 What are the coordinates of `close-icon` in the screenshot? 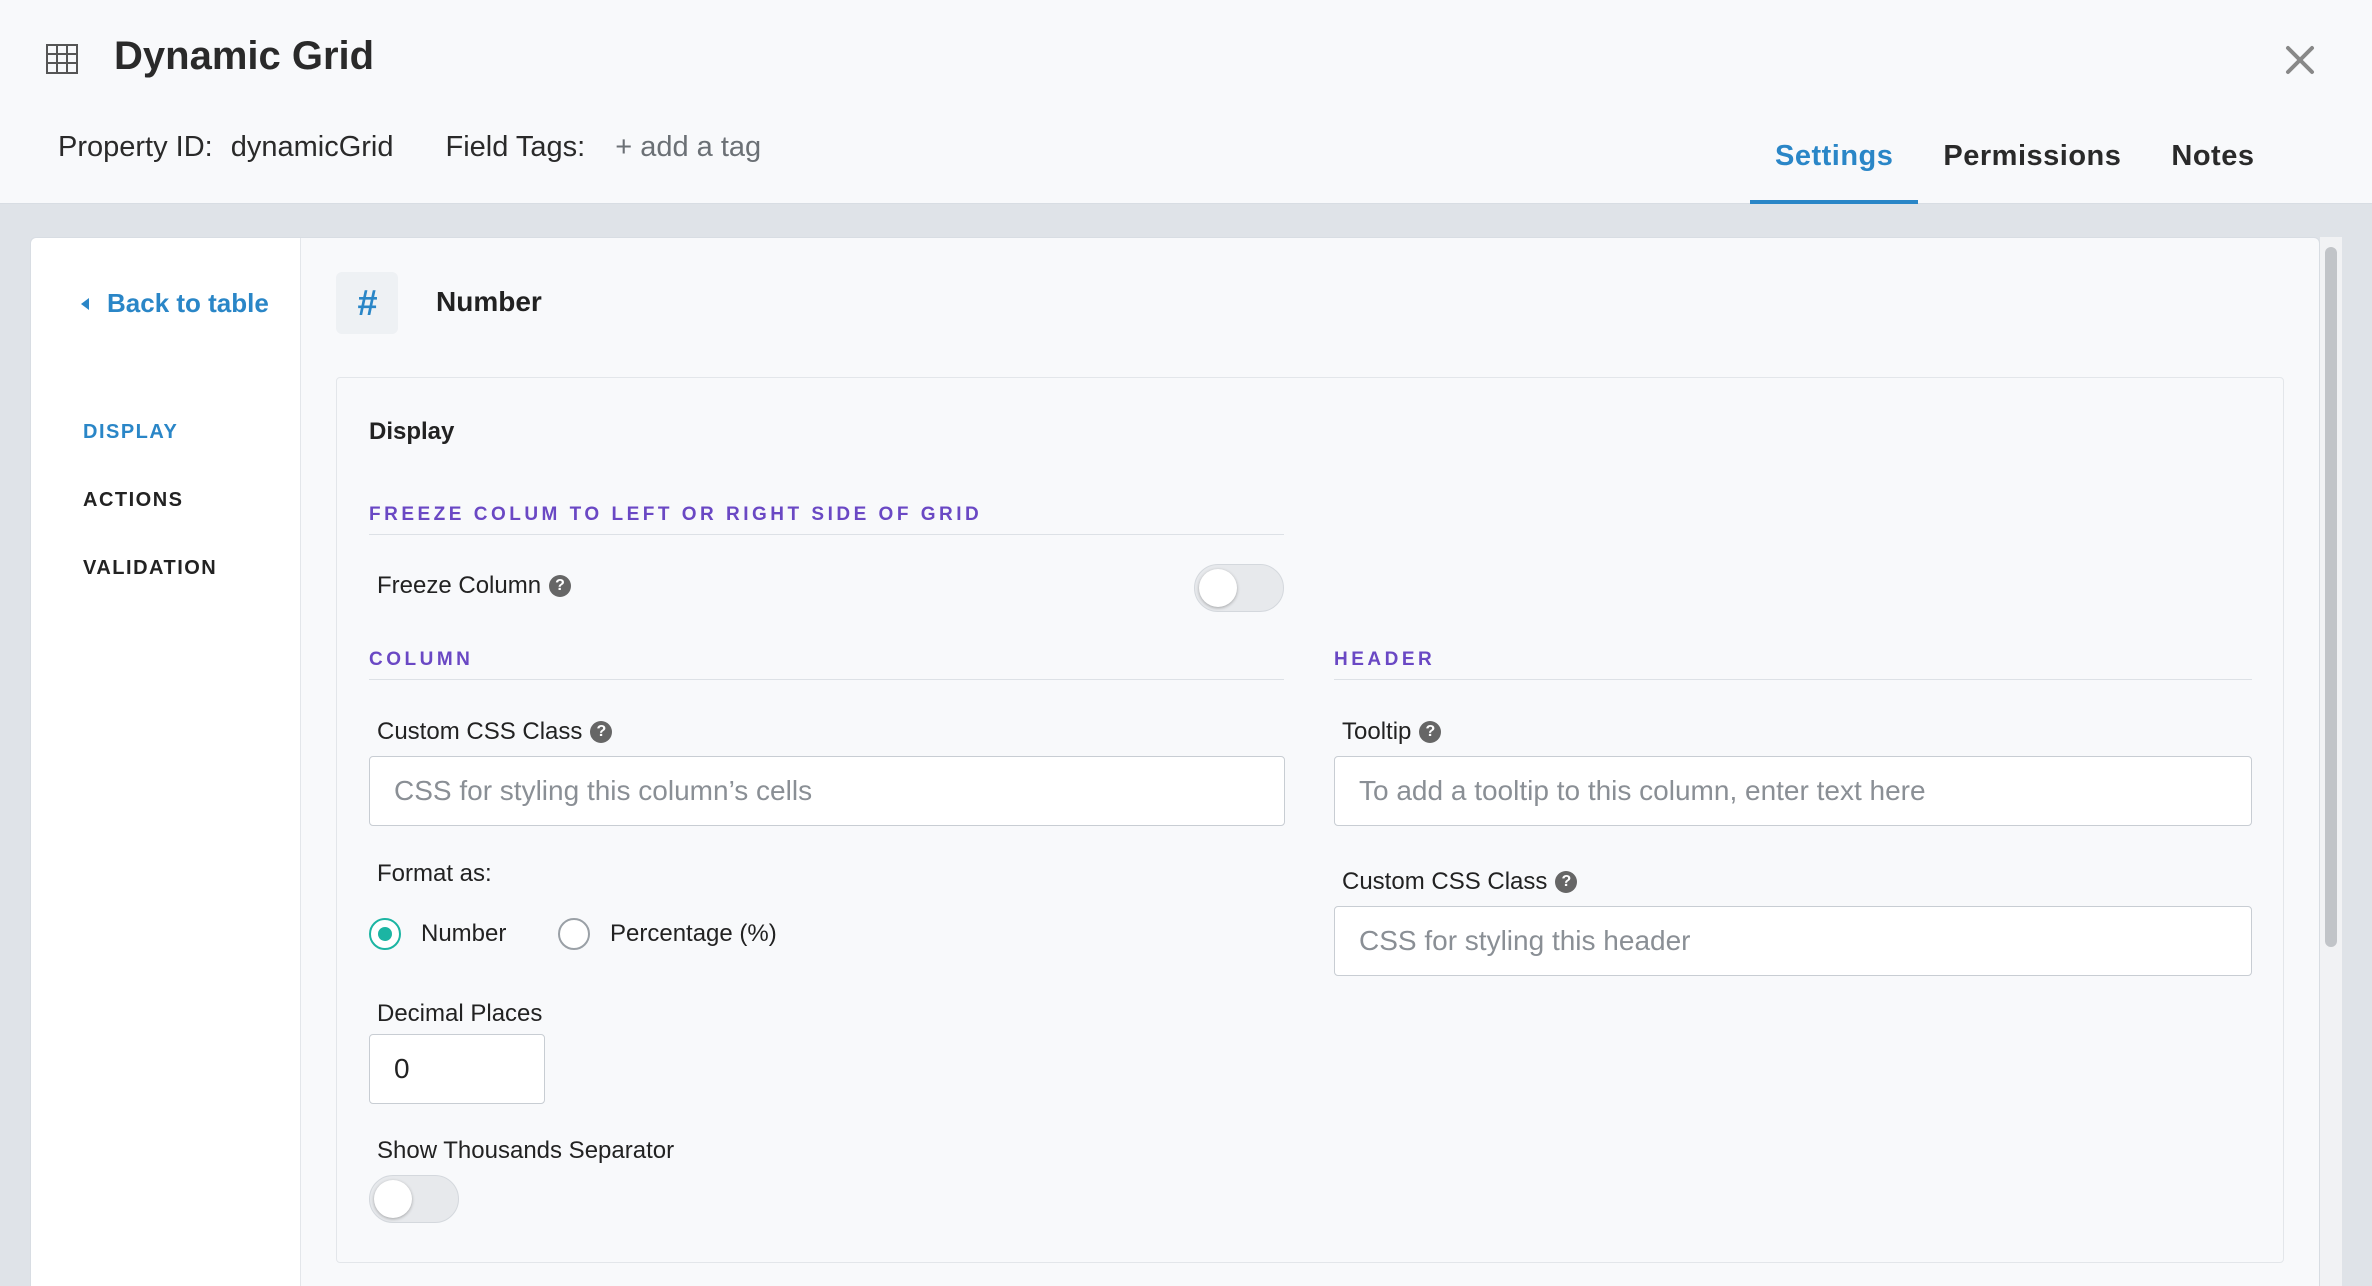 It's located at (2300, 60).